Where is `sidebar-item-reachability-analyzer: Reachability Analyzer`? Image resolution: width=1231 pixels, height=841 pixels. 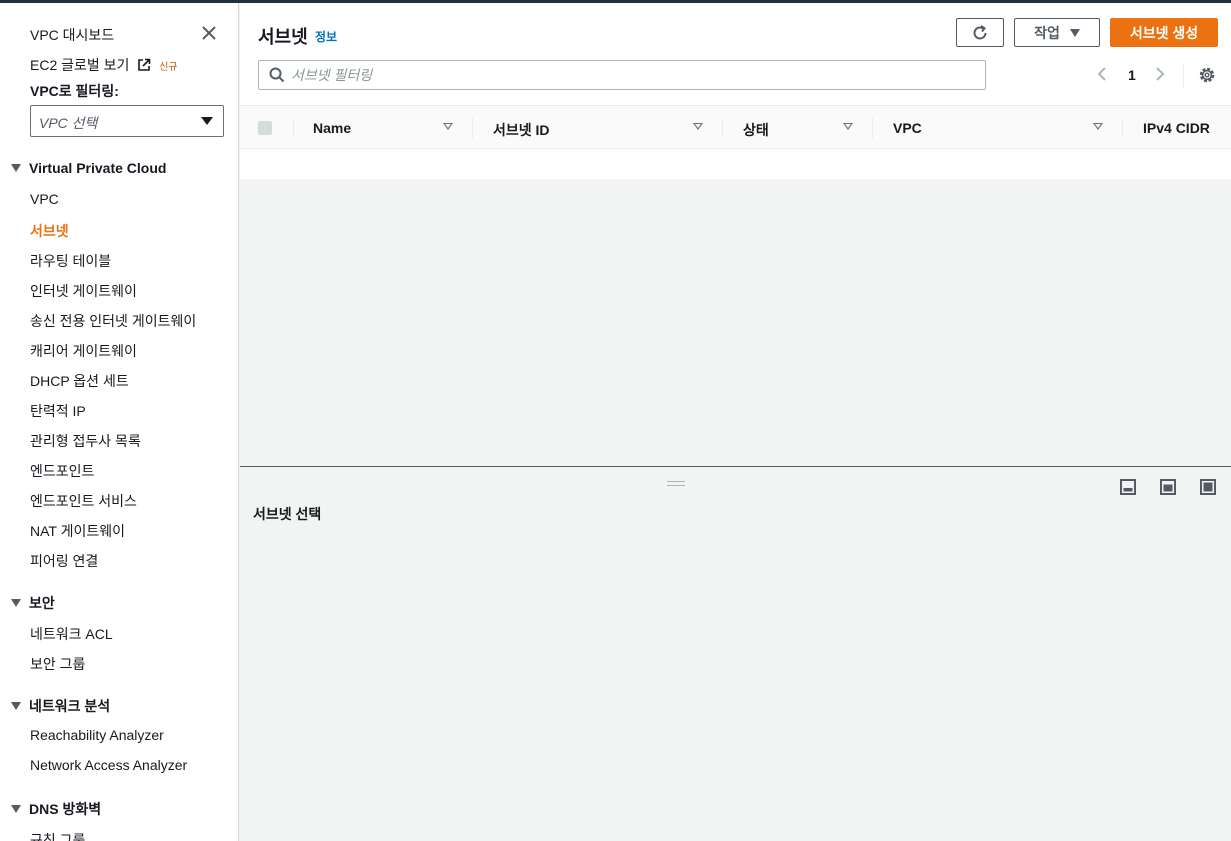 sidebar-item-reachability-analyzer: Reachability Analyzer is located at coordinates (97, 735).